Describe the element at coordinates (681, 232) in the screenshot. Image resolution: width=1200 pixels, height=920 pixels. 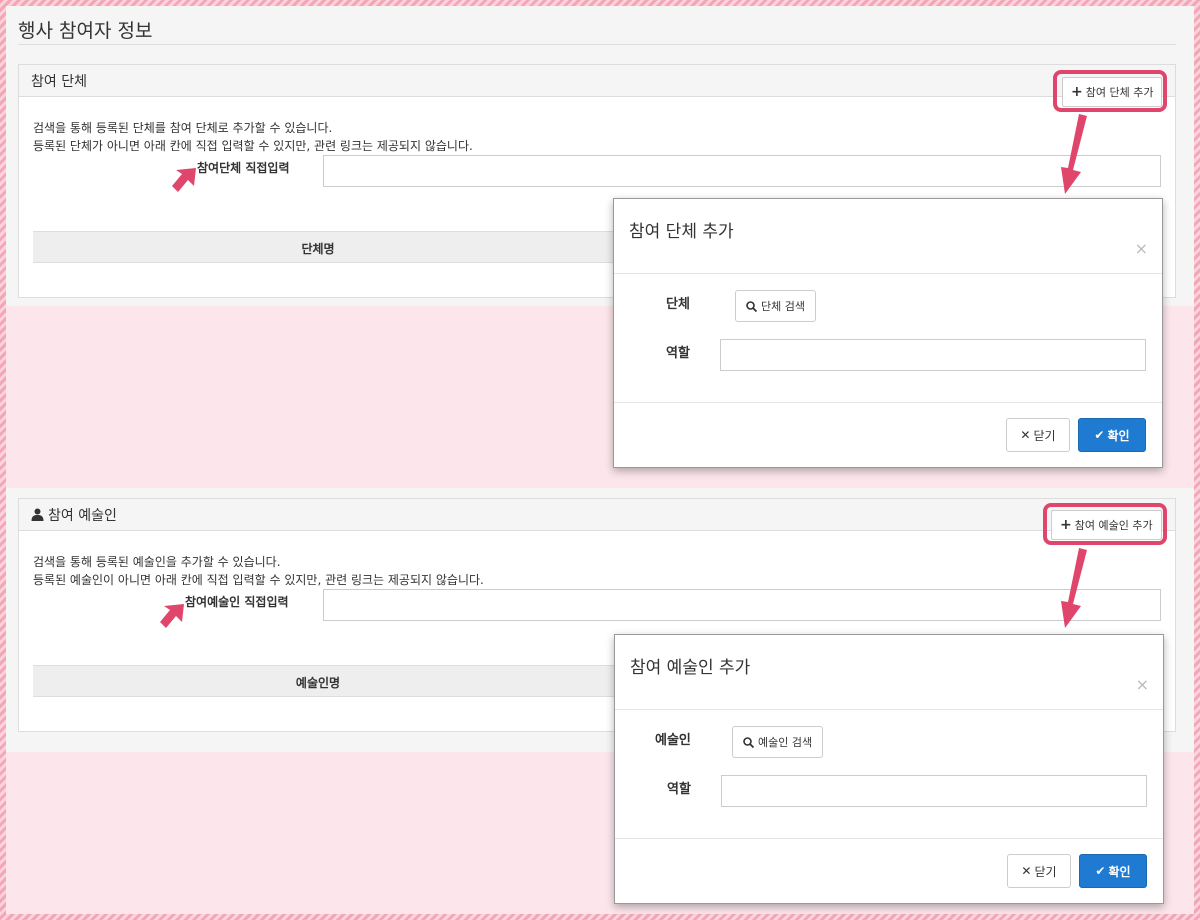
I see `group-modal-title: 참여 단체 추가` at that location.